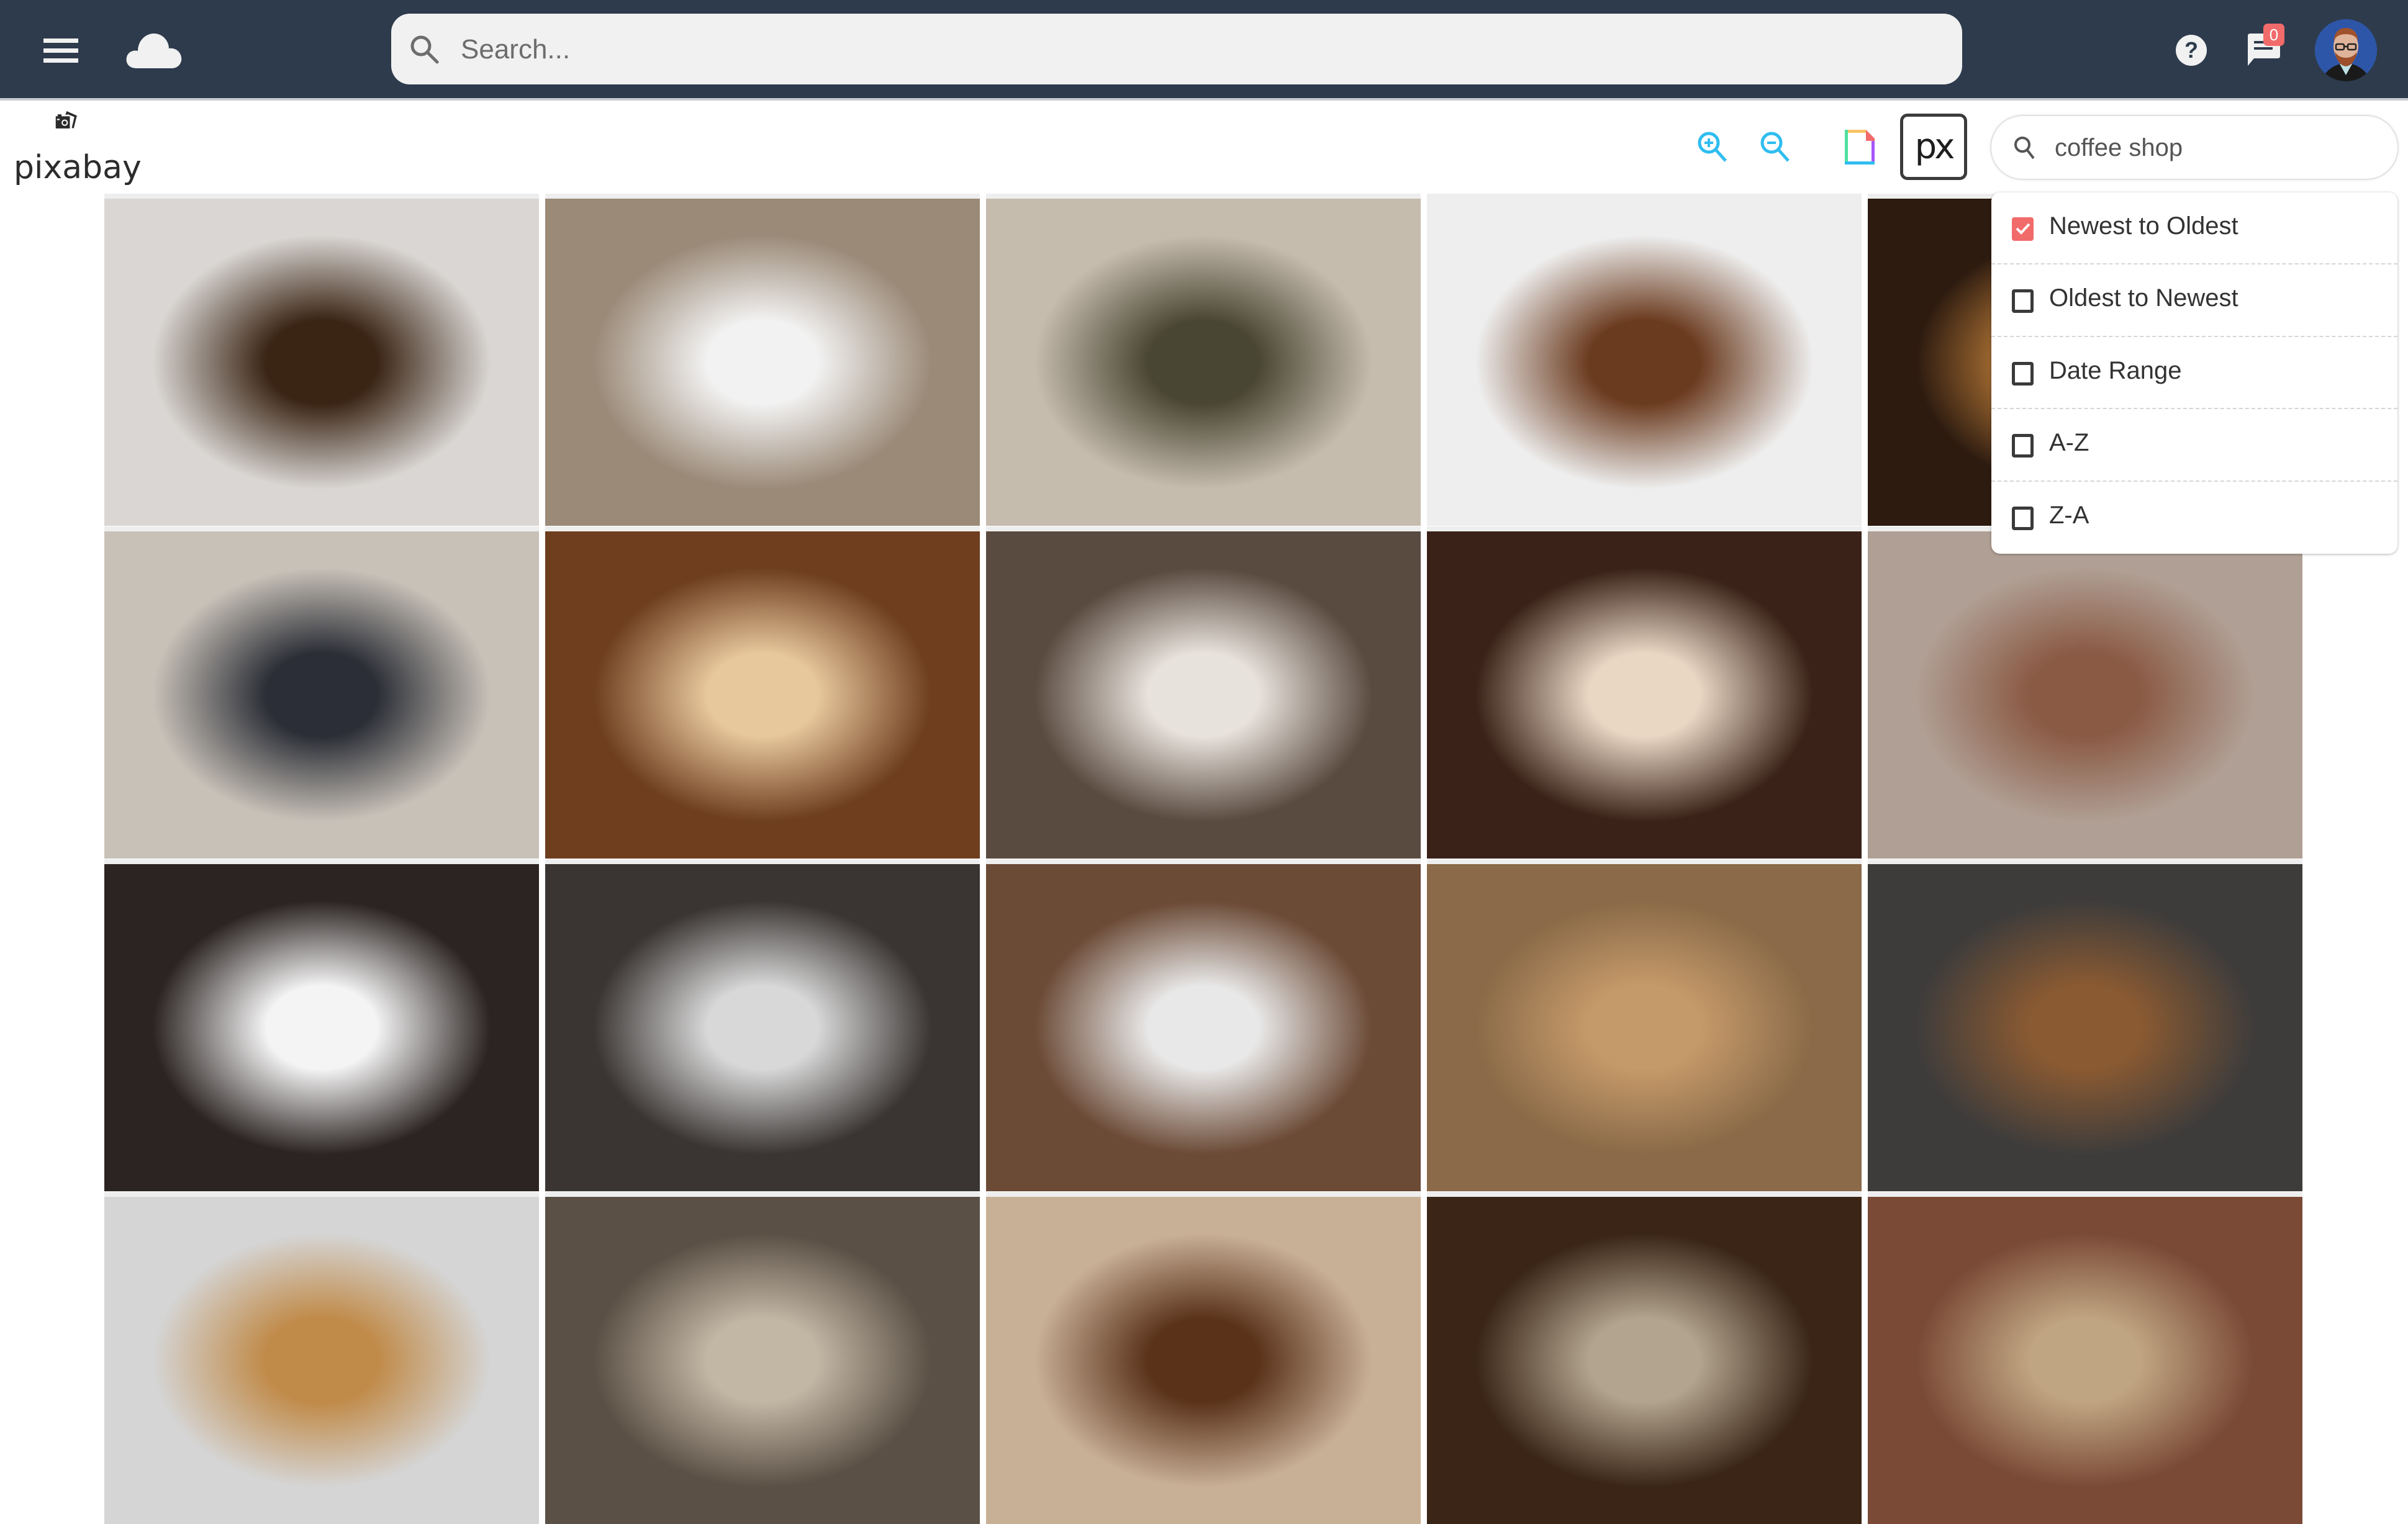 This screenshot has height=1524, width=2408. What do you see at coordinates (70, 129) in the screenshot?
I see `pixabay-logo-camera-icon` at bounding box center [70, 129].